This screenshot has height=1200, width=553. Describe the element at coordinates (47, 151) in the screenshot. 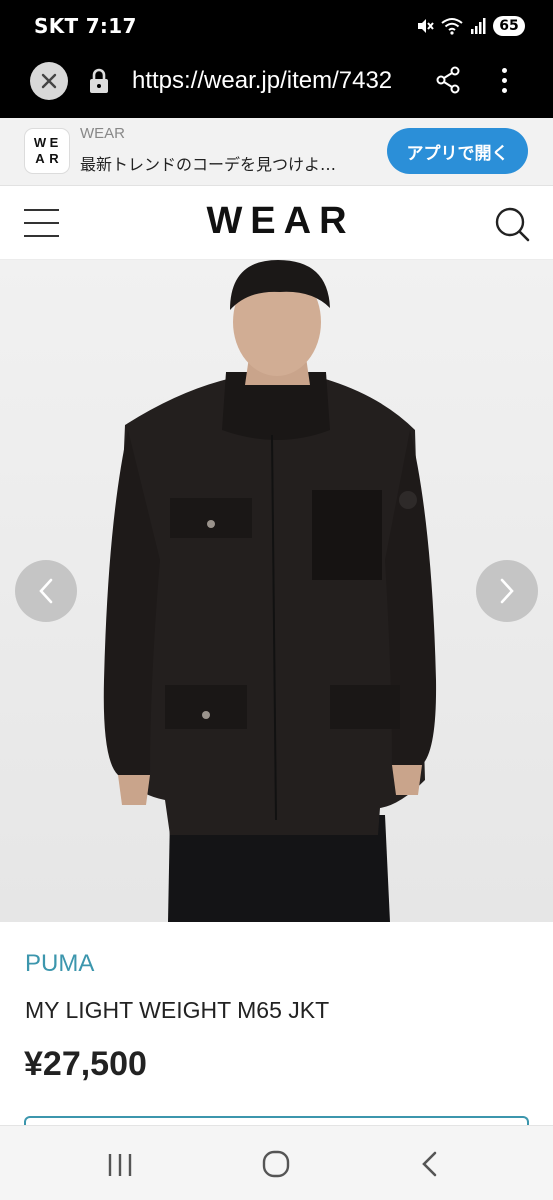

I see `app-logo: W E A R` at that location.